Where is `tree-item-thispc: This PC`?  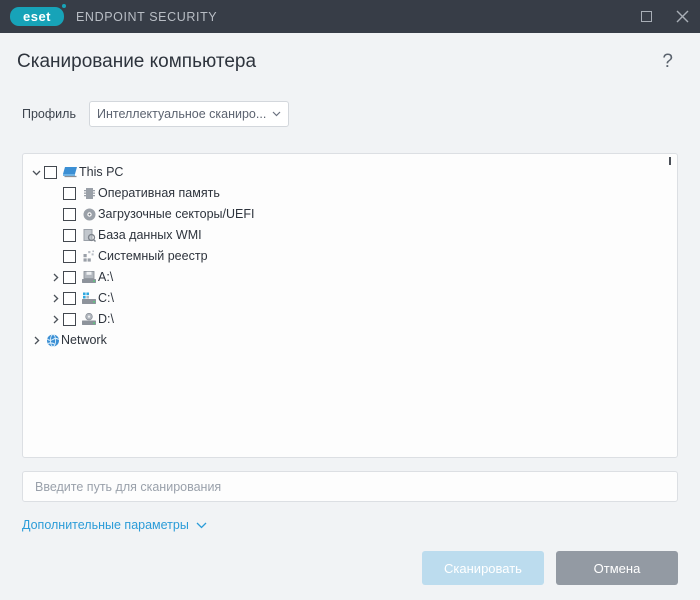 tree-item-thispc: This PC is located at coordinates (350, 172).